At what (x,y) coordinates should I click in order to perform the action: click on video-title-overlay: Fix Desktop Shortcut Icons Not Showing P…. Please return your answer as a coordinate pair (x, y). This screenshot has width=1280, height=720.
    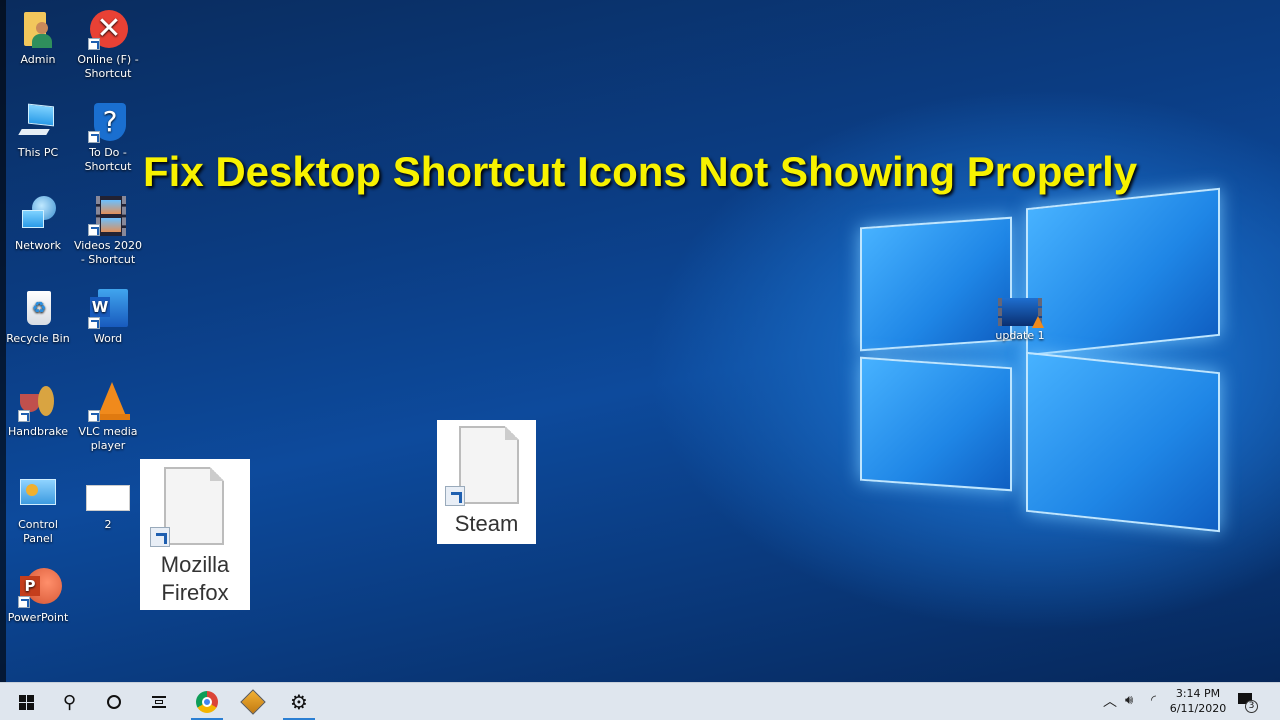
    Looking at the image, I should click on (640, 171).